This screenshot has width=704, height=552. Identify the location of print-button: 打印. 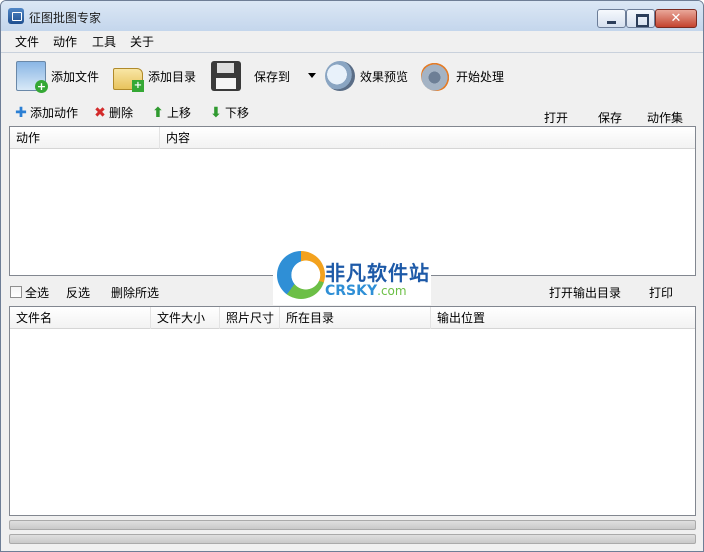
(661, 292).